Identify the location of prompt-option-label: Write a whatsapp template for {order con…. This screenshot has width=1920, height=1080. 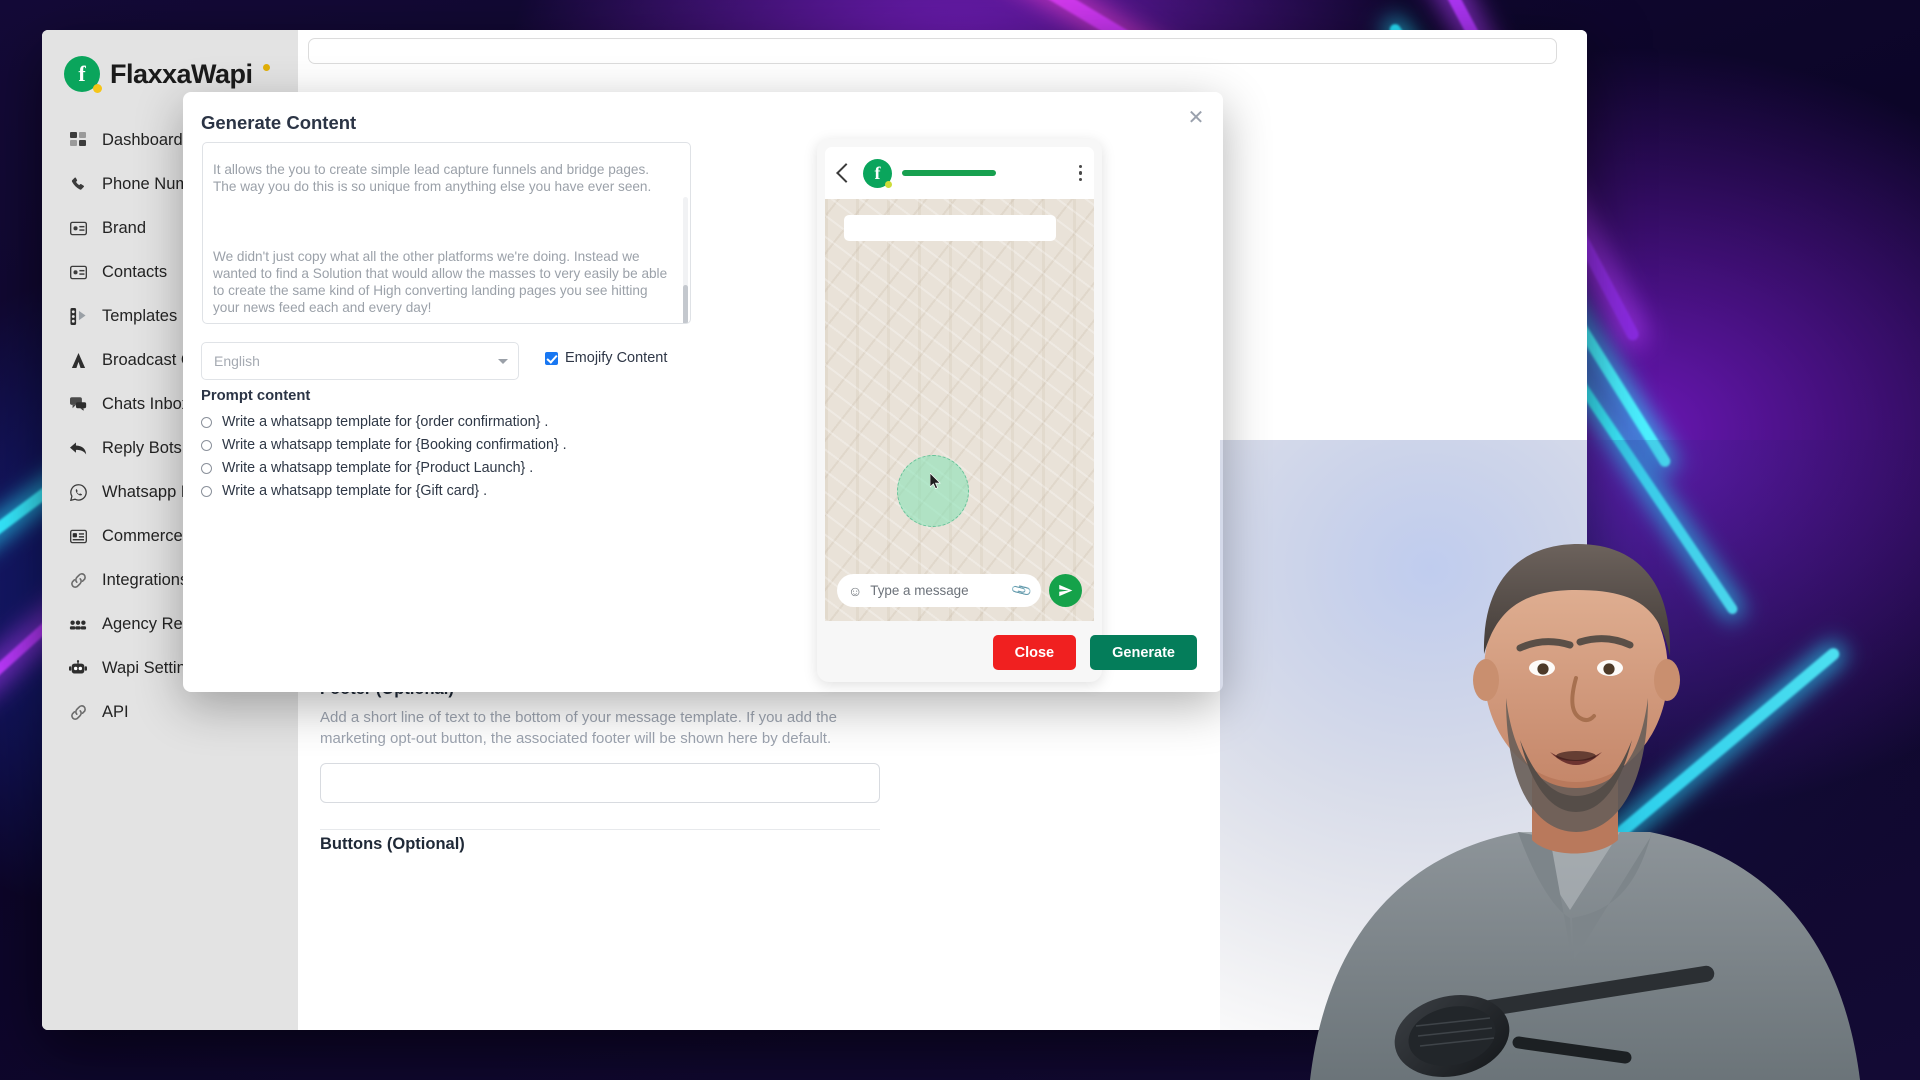
(385, 422).